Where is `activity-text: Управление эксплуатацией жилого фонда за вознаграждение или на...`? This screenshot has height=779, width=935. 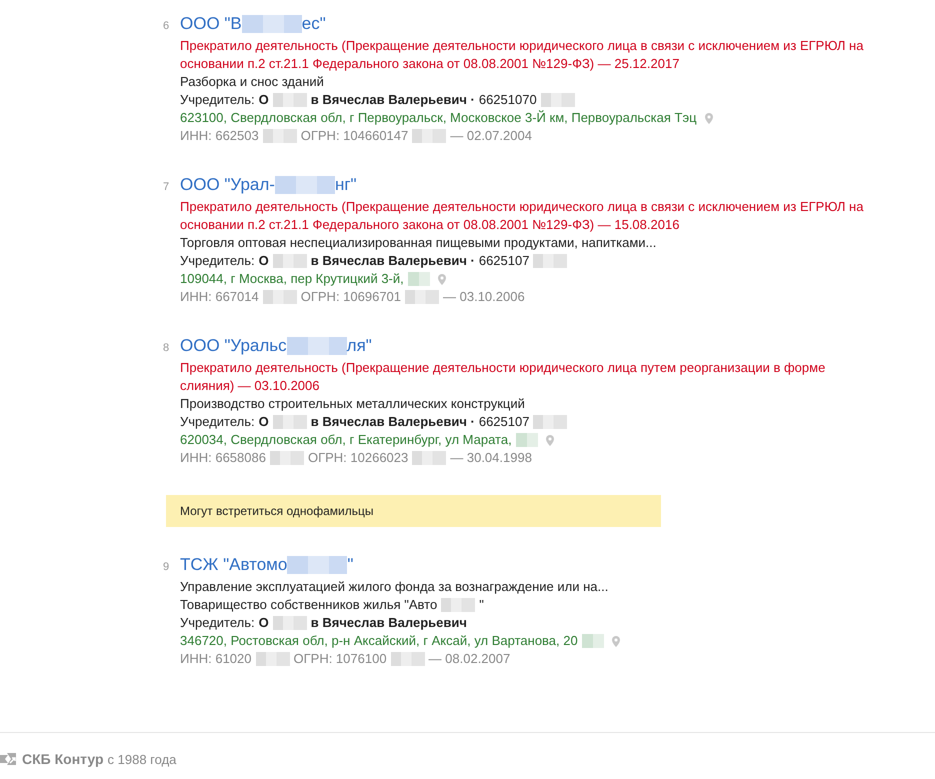
activity-text: Управление эксплуатацией жилого фонда за вознаграждение или на... is located at coordinates (395, 587).